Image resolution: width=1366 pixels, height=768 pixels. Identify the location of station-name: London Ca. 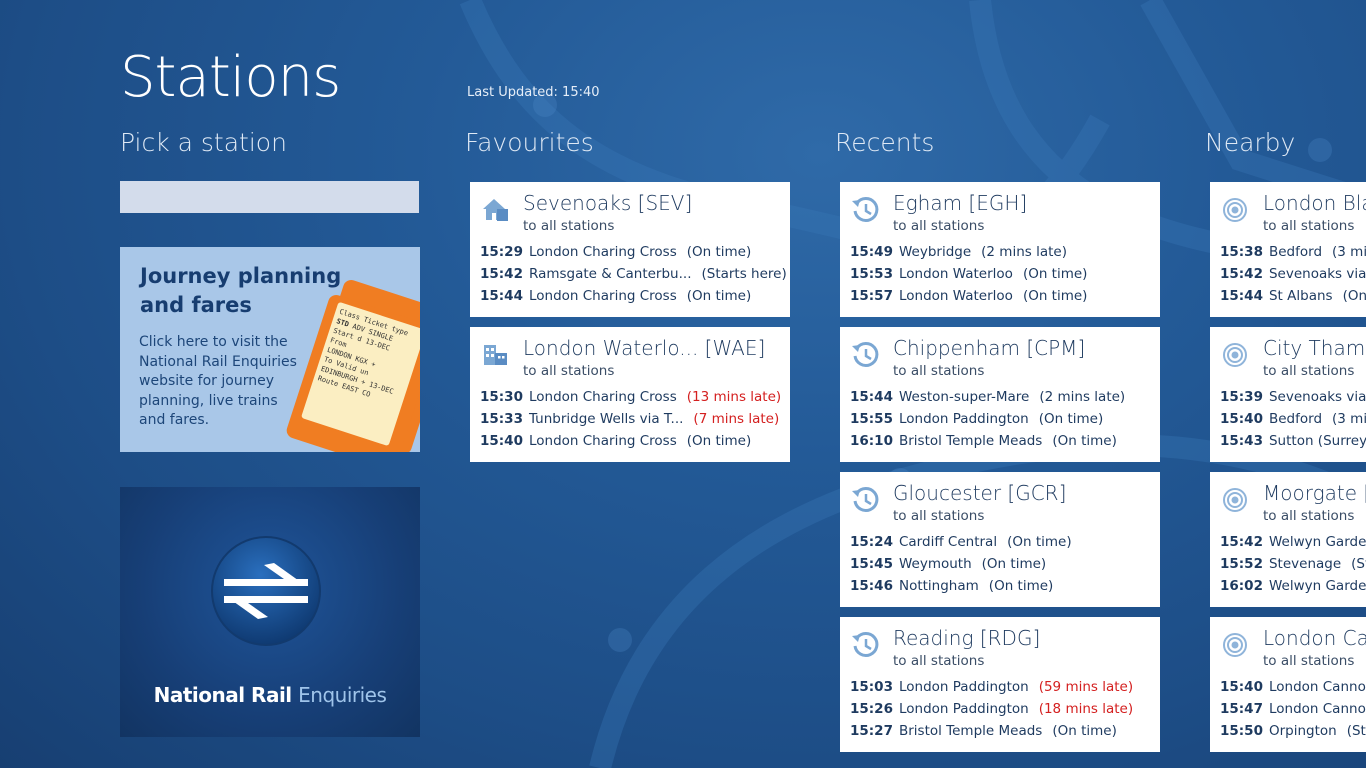
(1314, 638).